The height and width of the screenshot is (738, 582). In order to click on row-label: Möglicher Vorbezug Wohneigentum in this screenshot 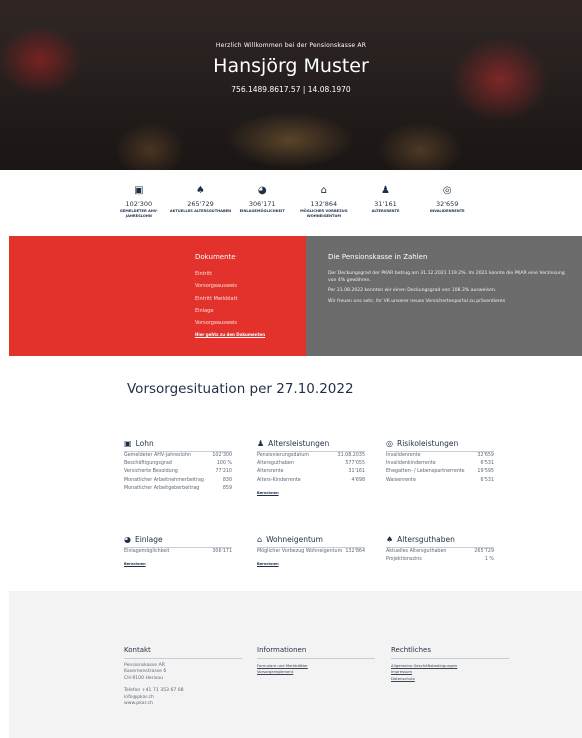, I will do `click(300, 551)`.